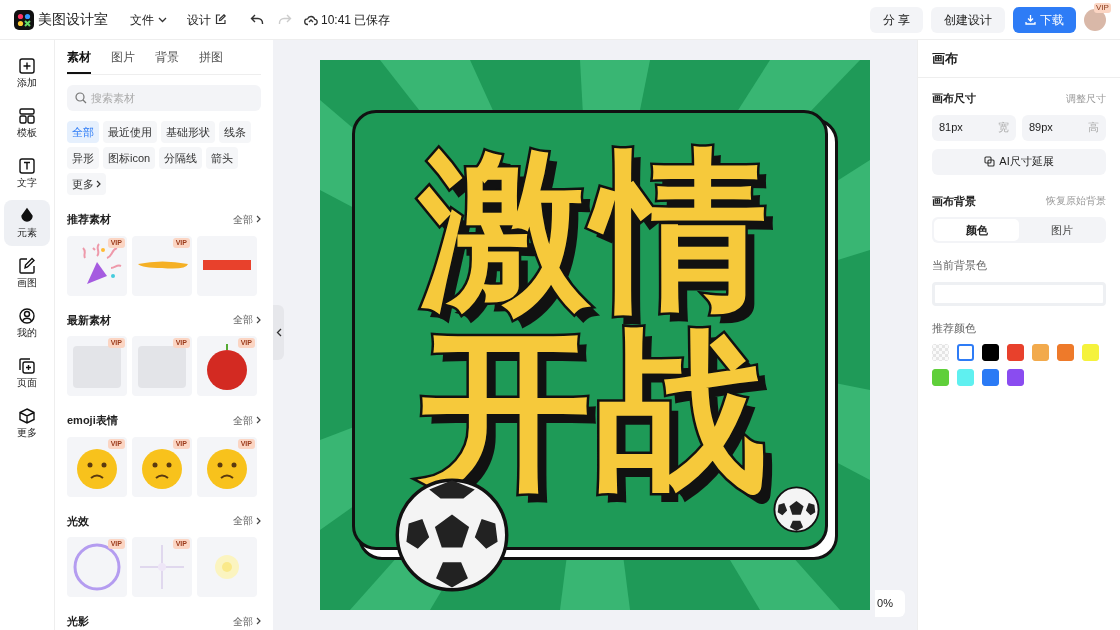  Describe the element at coordinates (162, 19) in the screenshot. I see `chevron-down-icon` at that location.